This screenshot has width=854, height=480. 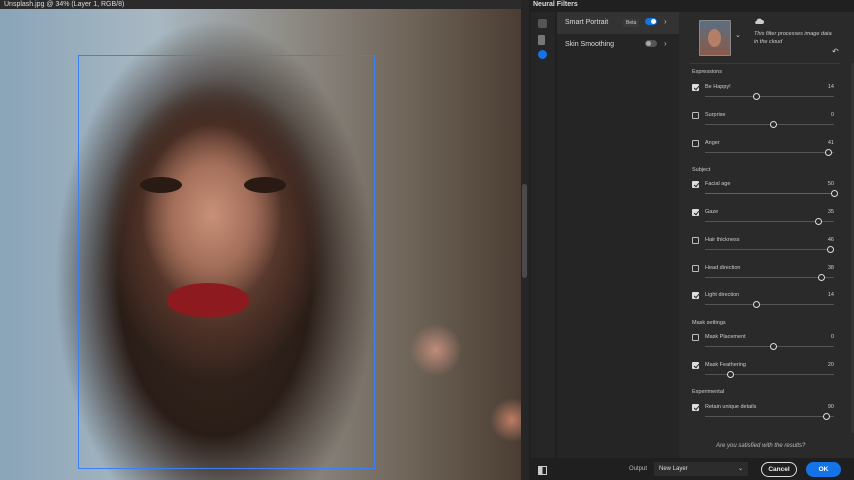 What do you see at coordinates (618, 235) in the screenshot?
I see `filter-list` at bounding box center [618, 235].